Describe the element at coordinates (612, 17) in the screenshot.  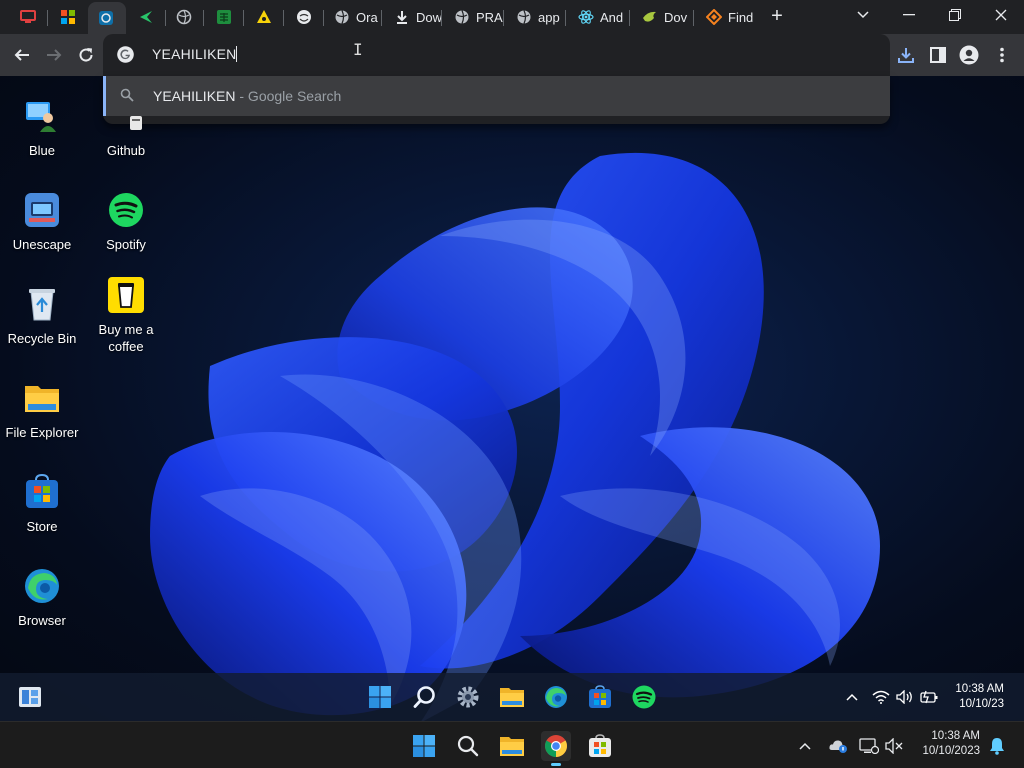
I see `tab-title: And` at that location.